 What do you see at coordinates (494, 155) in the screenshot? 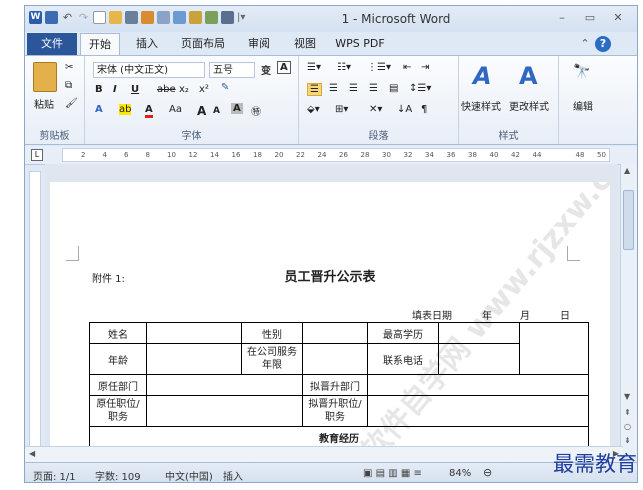
I see `ruler-tick: 40` at bounding box center [494, 155].